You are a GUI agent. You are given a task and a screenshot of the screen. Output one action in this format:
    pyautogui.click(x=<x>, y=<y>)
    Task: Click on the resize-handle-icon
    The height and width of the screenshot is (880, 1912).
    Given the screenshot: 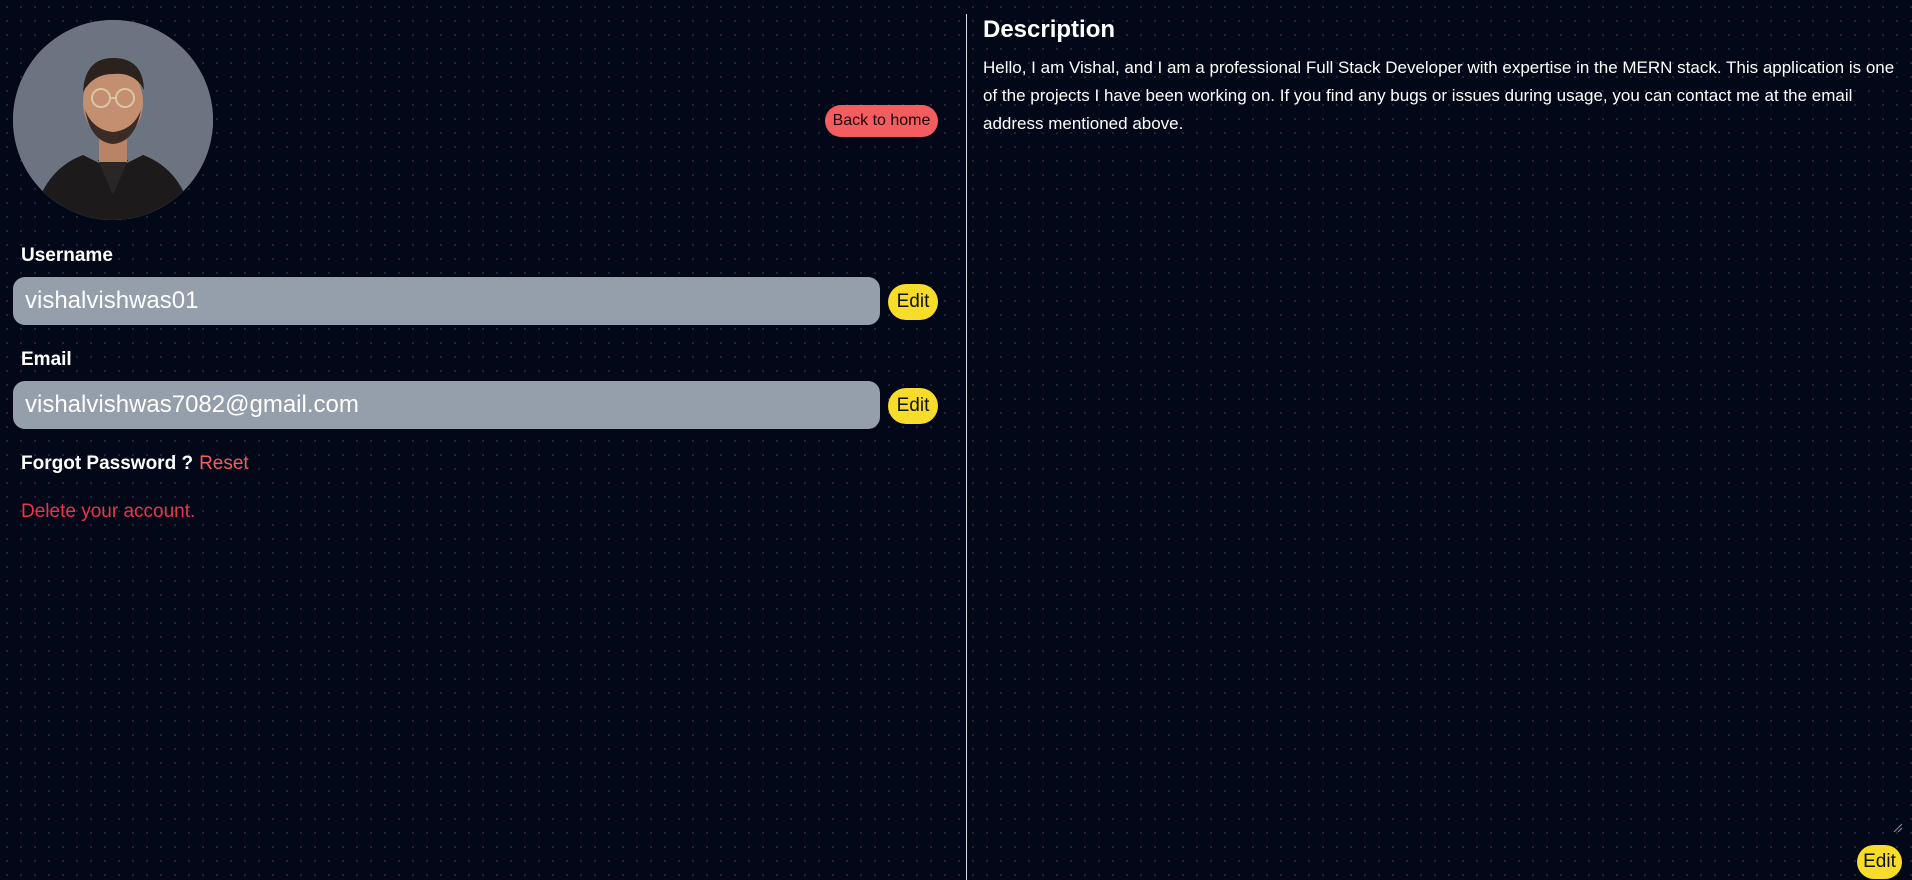 What is the action you would take?
    pyautogui.click(x=1897, y=827)
    